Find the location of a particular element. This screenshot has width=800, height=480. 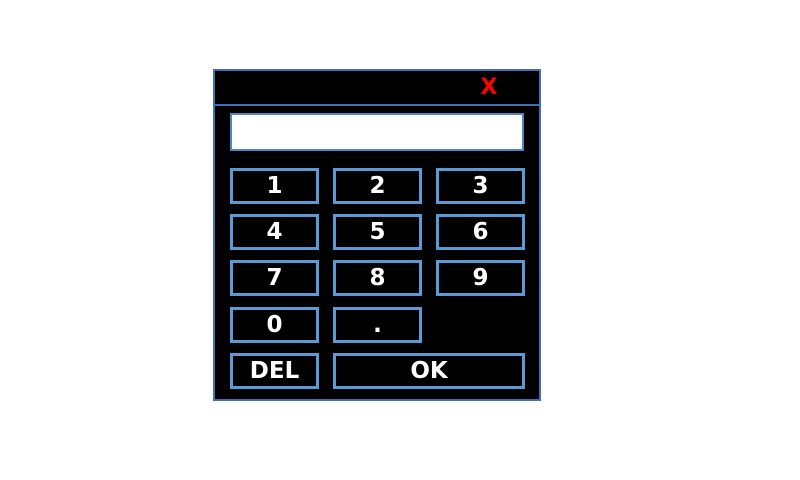

keypad-title-bar: X is located at coordinates (377, 88).